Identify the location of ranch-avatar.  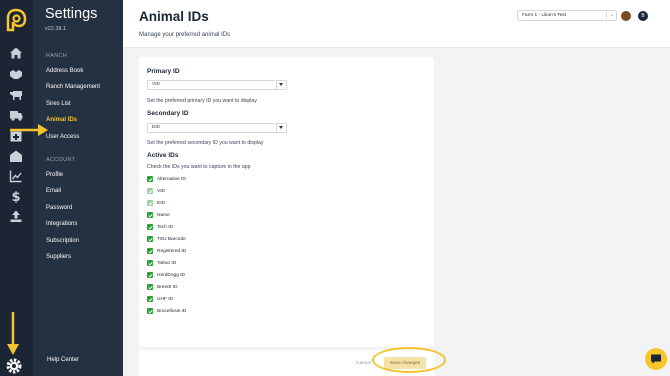
(626, 16).